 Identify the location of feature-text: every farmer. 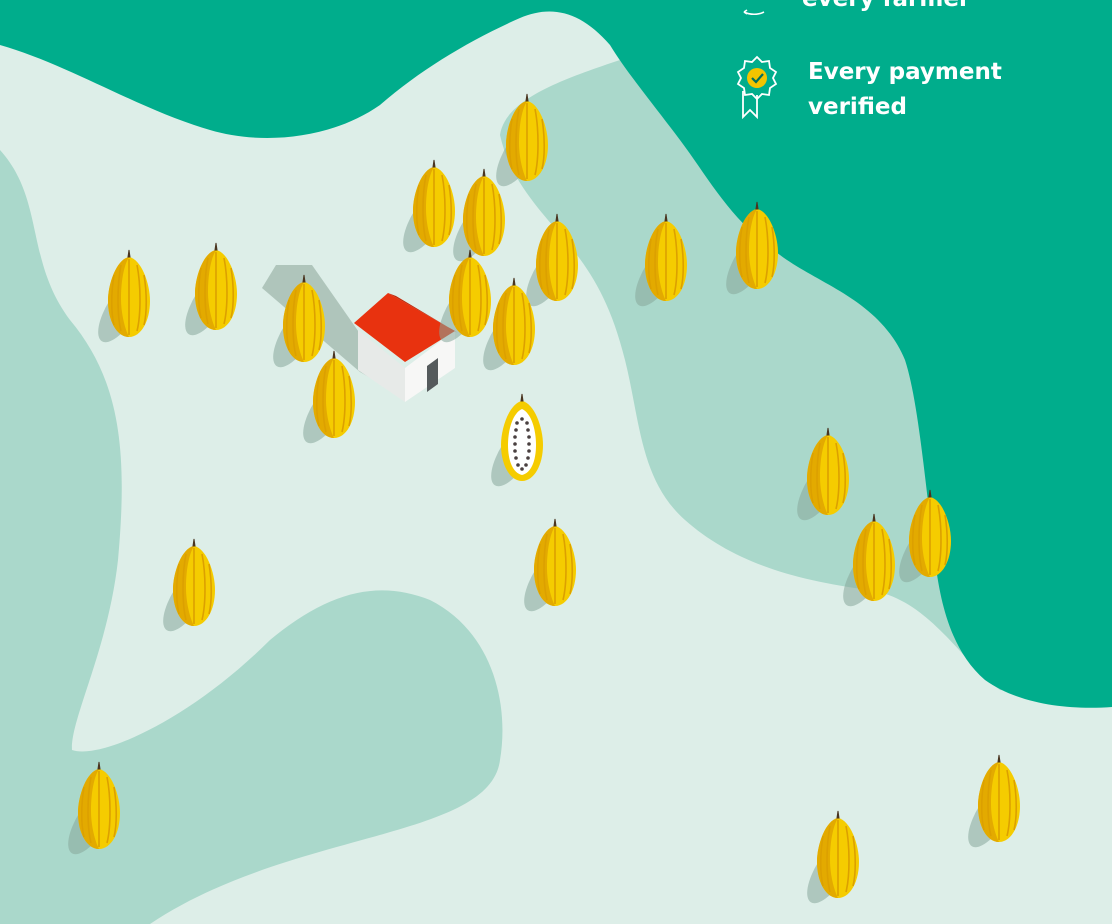
(912, 8).